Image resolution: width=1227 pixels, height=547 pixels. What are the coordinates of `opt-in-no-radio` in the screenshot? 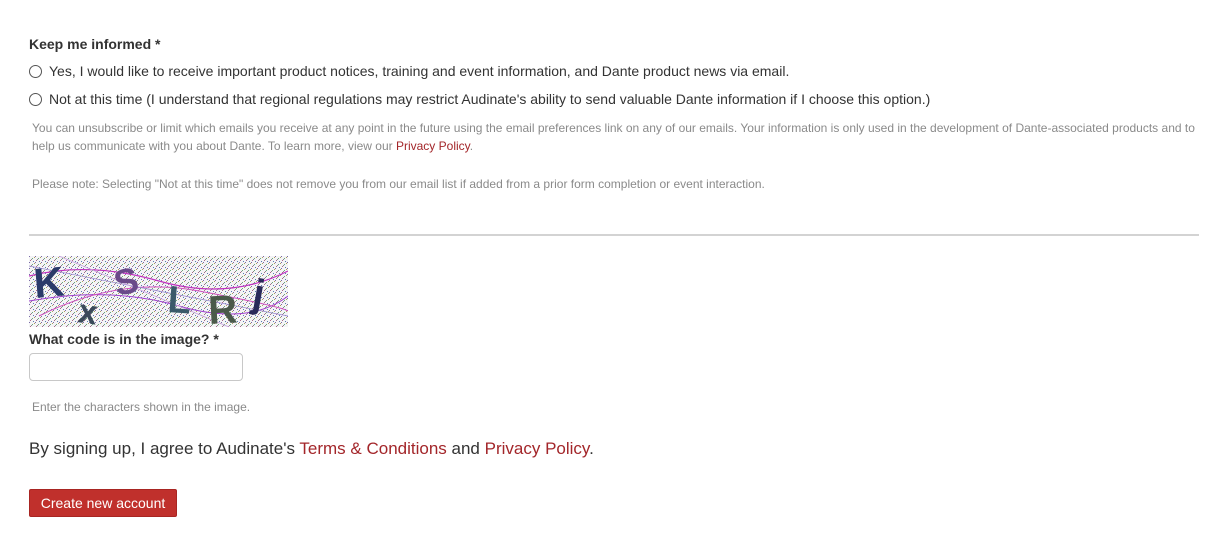 It's located at (35, 99).